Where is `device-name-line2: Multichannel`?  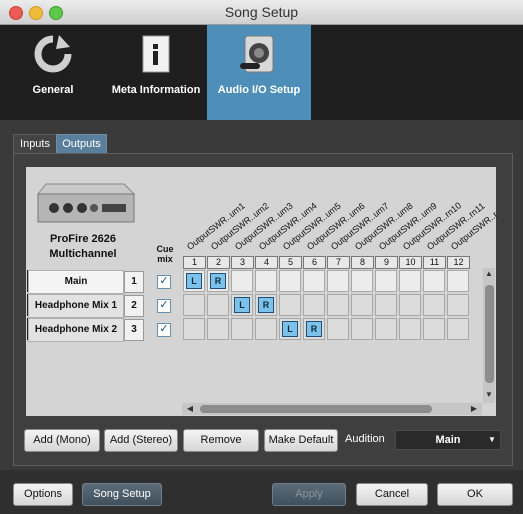
device-name-line2: Multichannel is located at coordinates (83, 254).